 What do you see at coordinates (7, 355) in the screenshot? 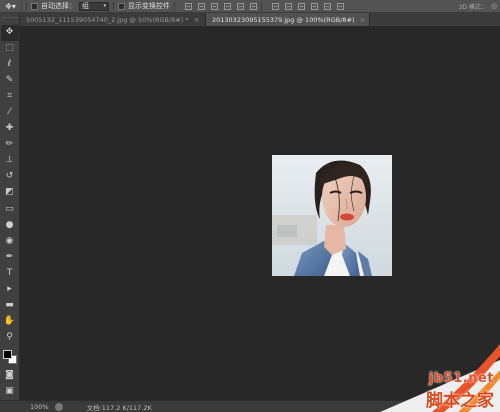
I see `foreground-color-swatch` at bounding box center [7, 355].